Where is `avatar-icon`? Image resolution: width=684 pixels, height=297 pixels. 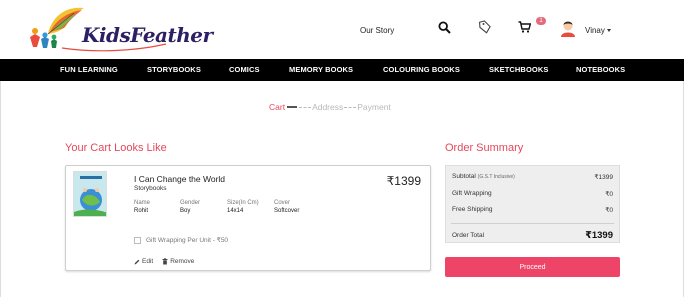
avatar-icon is located at coordinates (568, 28).